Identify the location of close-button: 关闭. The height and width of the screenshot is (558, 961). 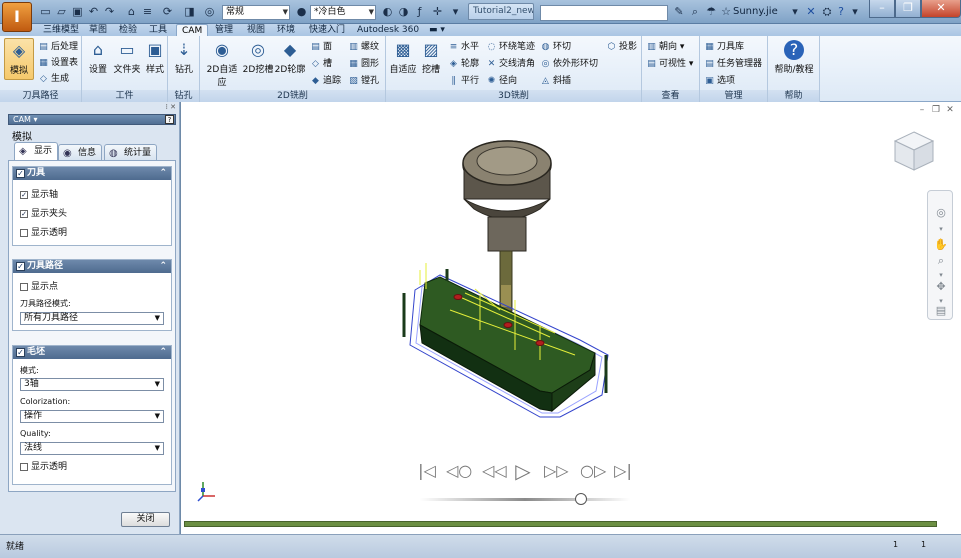
(145, 519).